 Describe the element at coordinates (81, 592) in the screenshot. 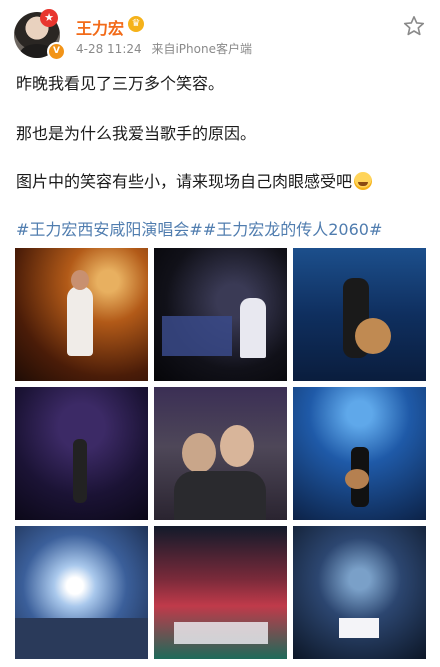

I see `photo-stadium-lights` at that location.